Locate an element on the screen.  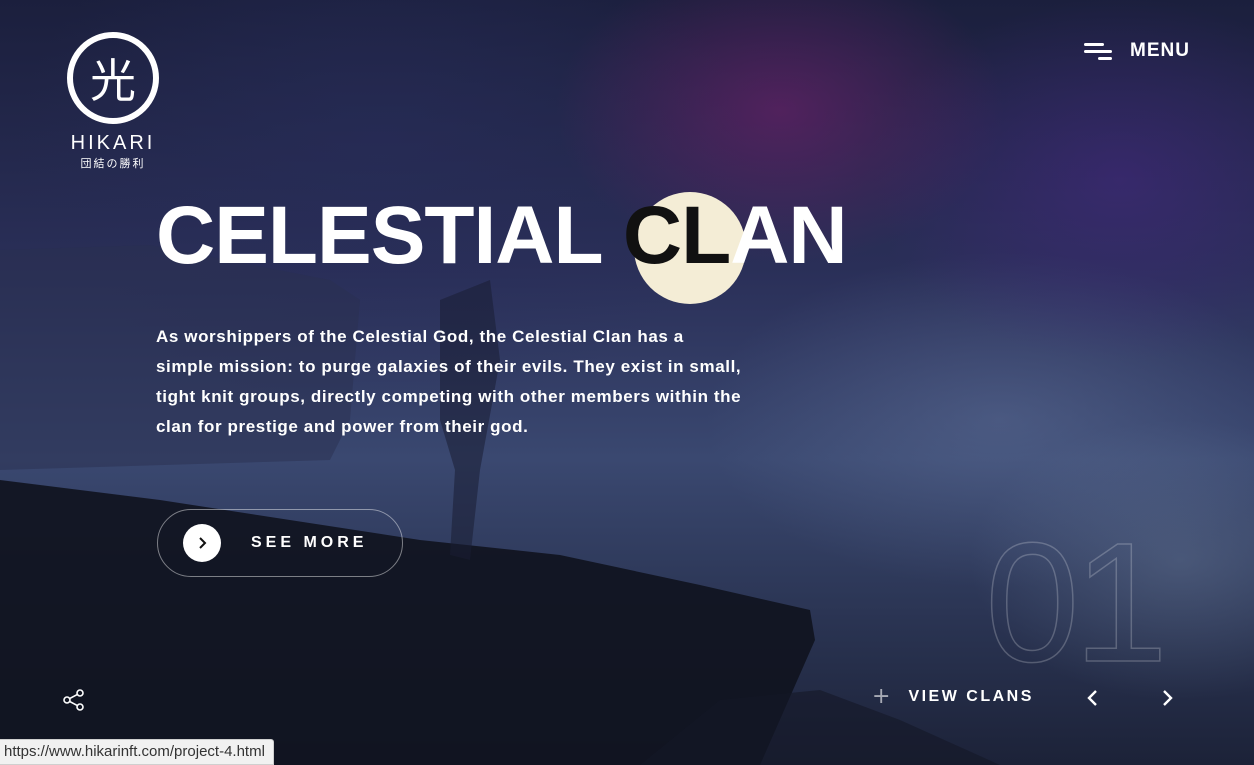
title-main: CELESTIAL is located at coordinates (389, 235).